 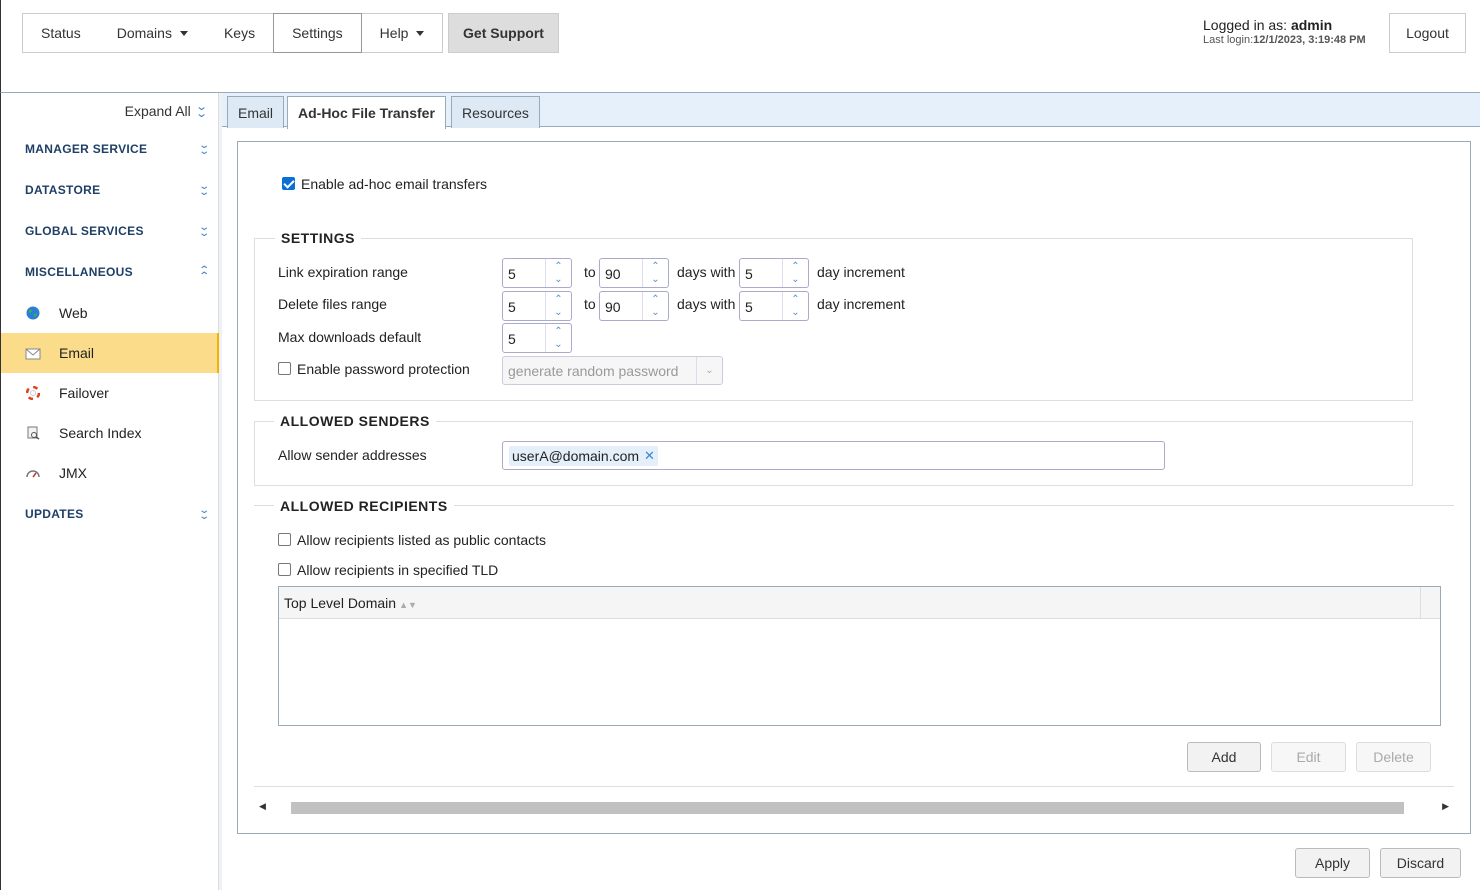 I want to click on discard-button: Discard, so click(x=1420, y=863).